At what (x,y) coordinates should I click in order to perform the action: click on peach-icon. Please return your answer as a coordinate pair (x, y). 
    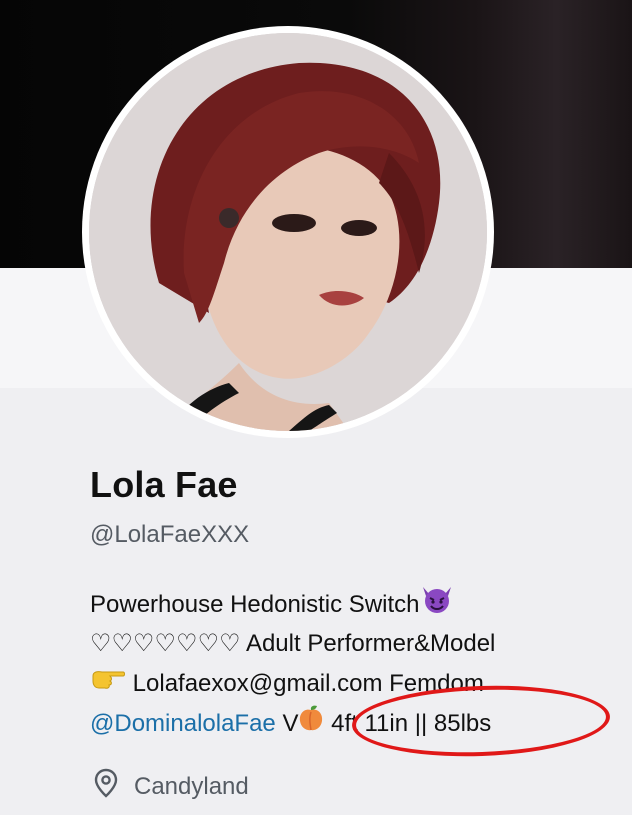
    Looking at the image, I should click on (311, 724).